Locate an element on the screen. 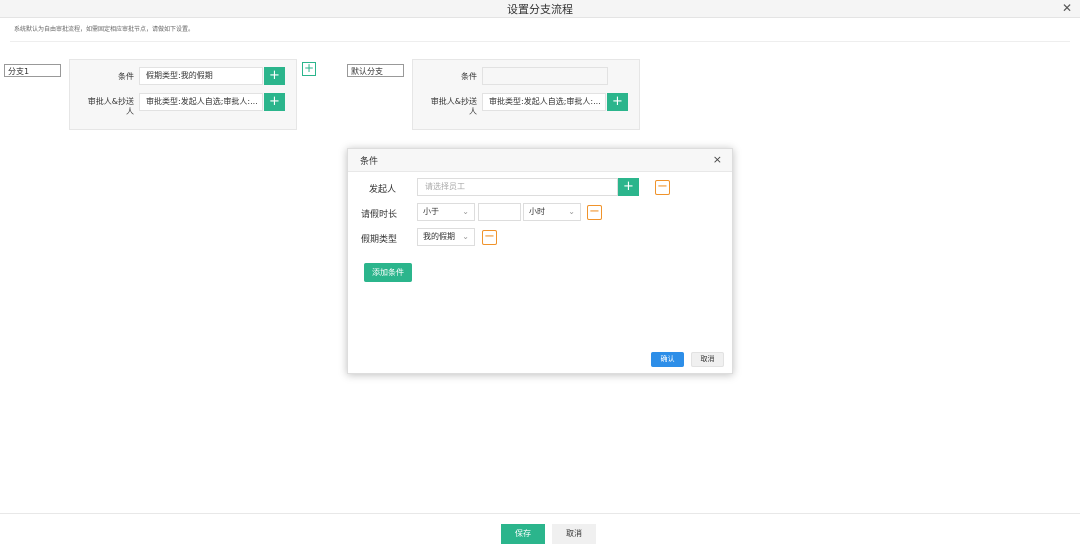 Image resolution: width=1080 pixels, height=546 pixels. condition-field: 假期类型:我的假期 is located at coordinates (201, 76).